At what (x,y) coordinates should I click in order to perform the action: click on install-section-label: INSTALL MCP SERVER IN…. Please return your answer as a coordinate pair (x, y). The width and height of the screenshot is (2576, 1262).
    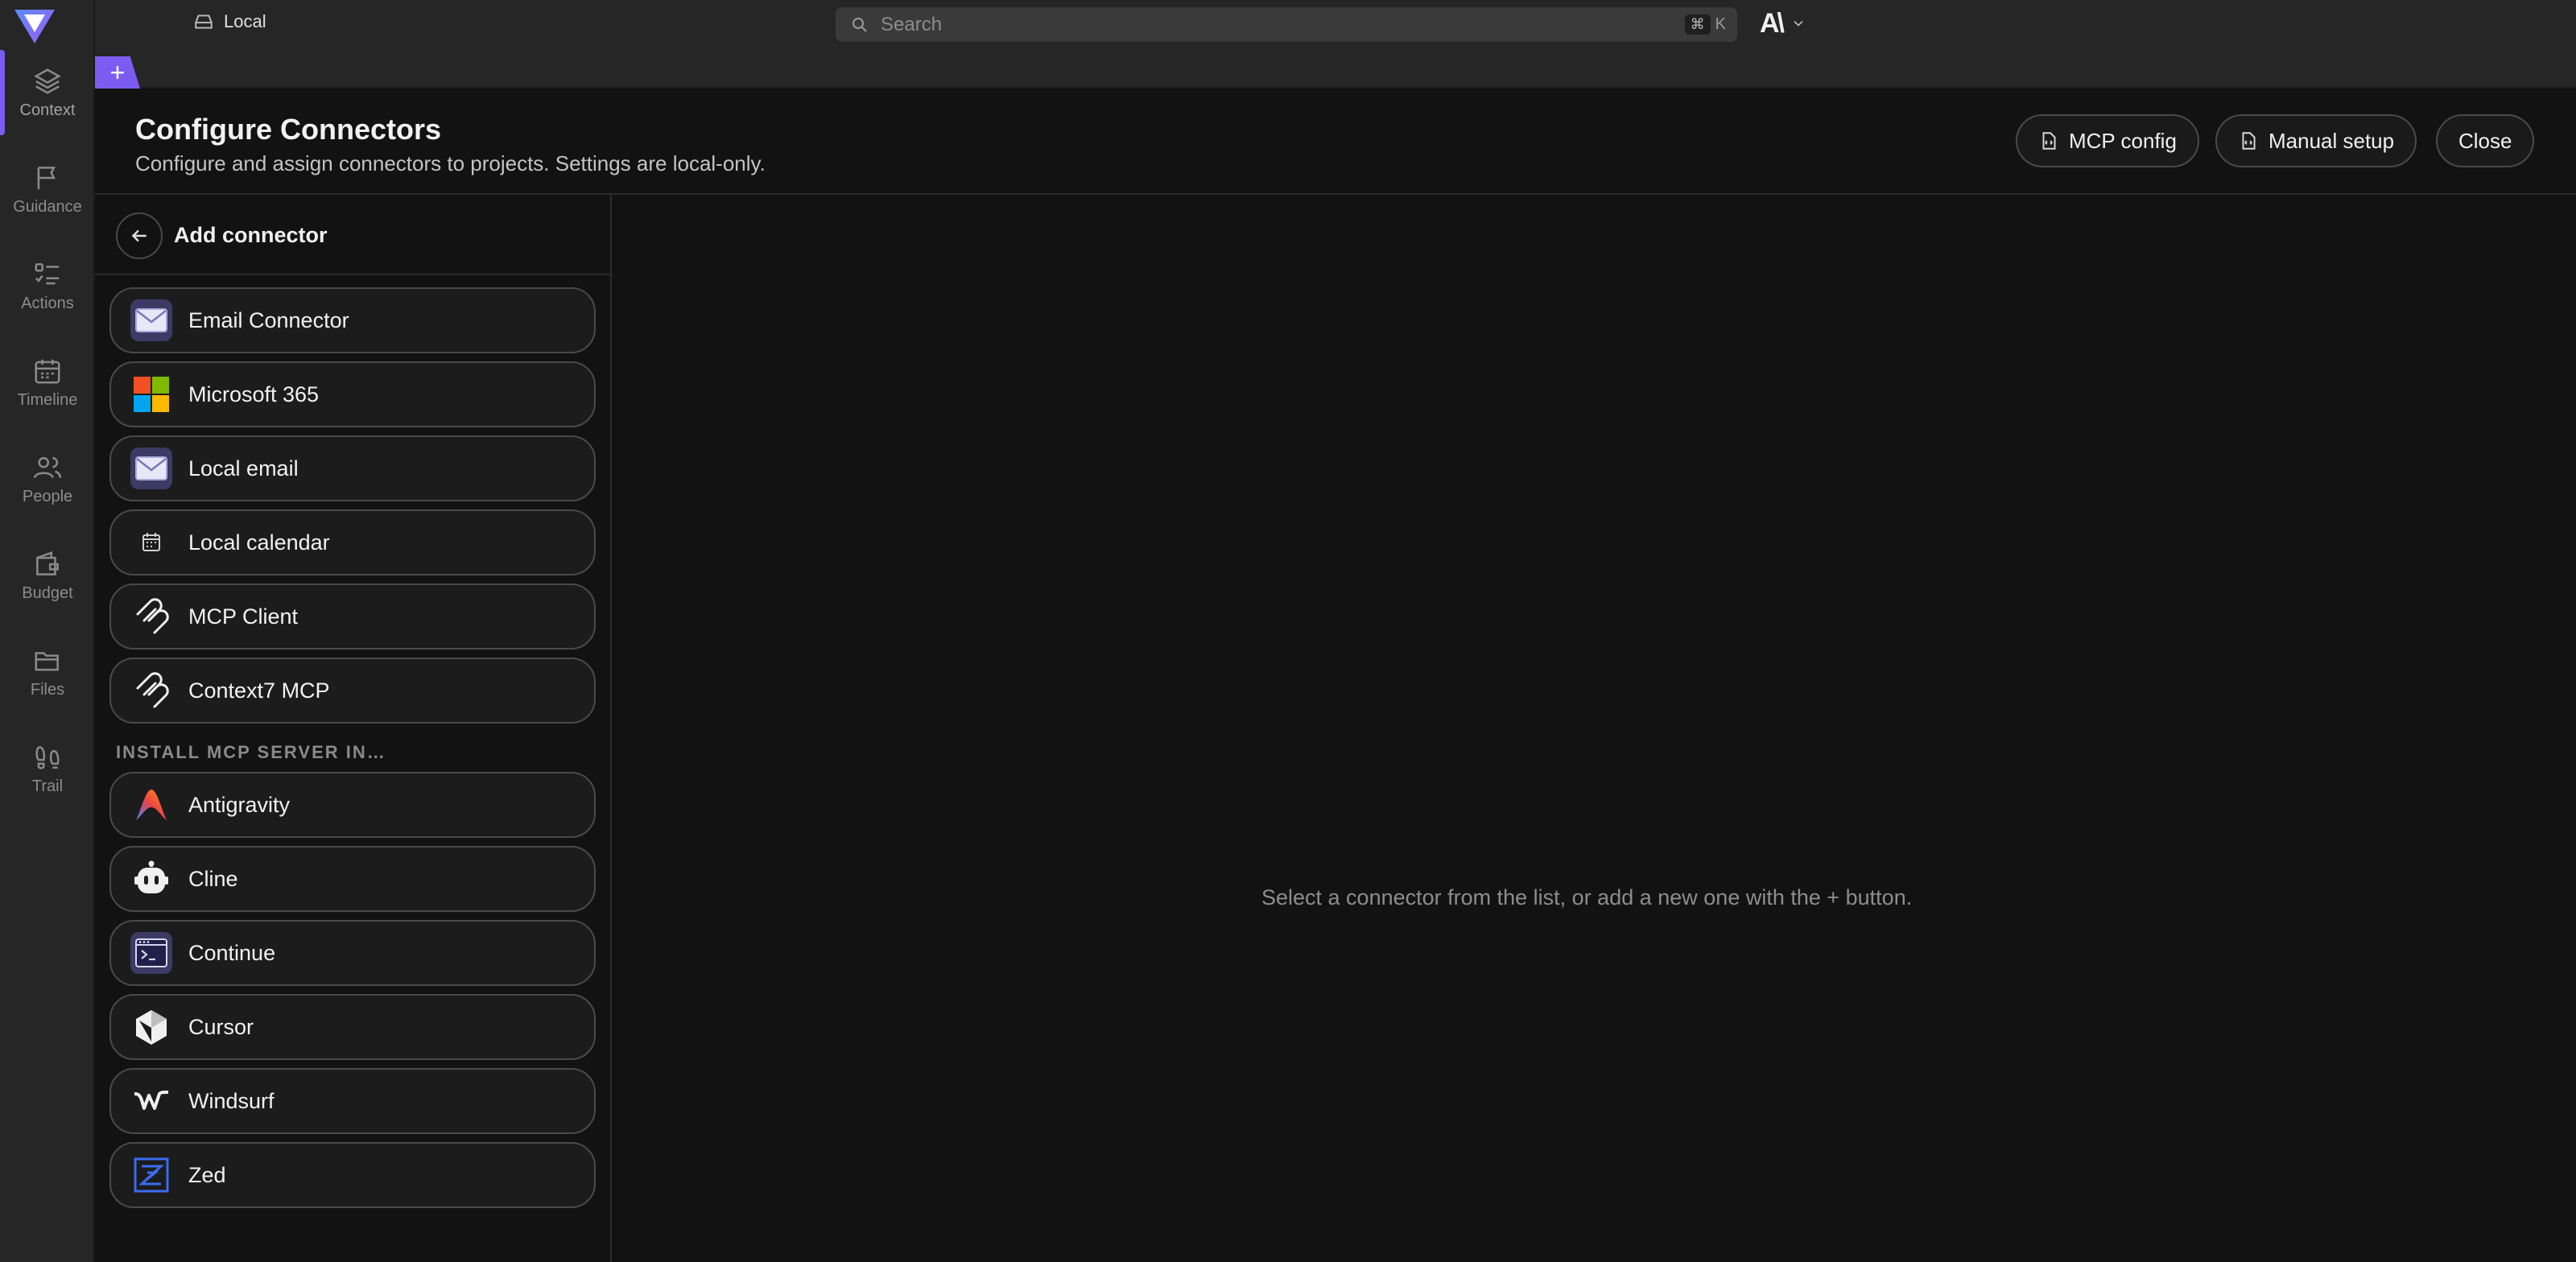
    Looking at the image, I should click on (251, 752).